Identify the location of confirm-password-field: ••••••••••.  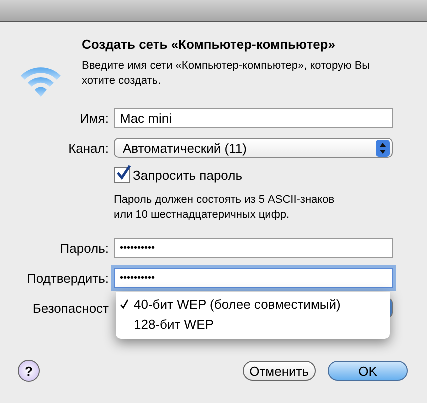
(253, 278).